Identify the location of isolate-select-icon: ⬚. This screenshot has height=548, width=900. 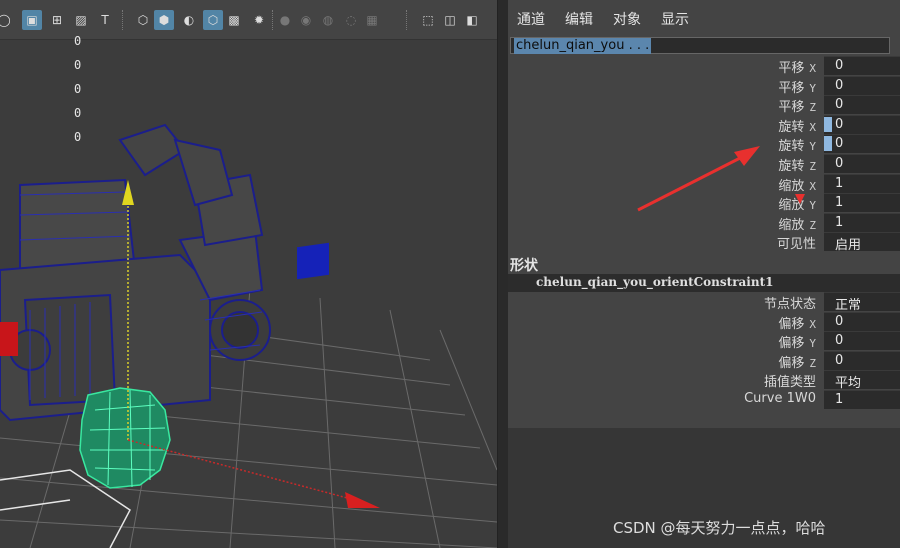
(428, 20).